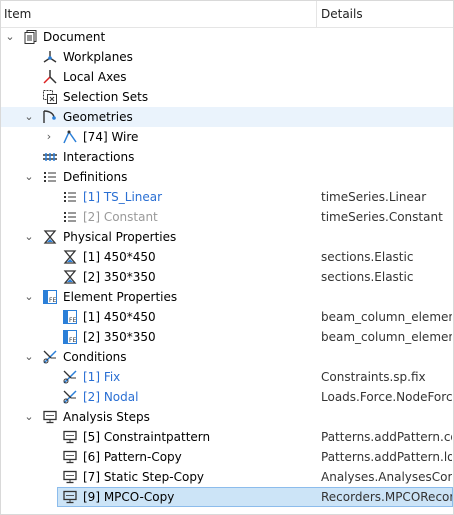 Image resolution: width=454 pixels, height=515 pixels. I want to click on tree-row-document: ⌄ Document, so click(227, 37).